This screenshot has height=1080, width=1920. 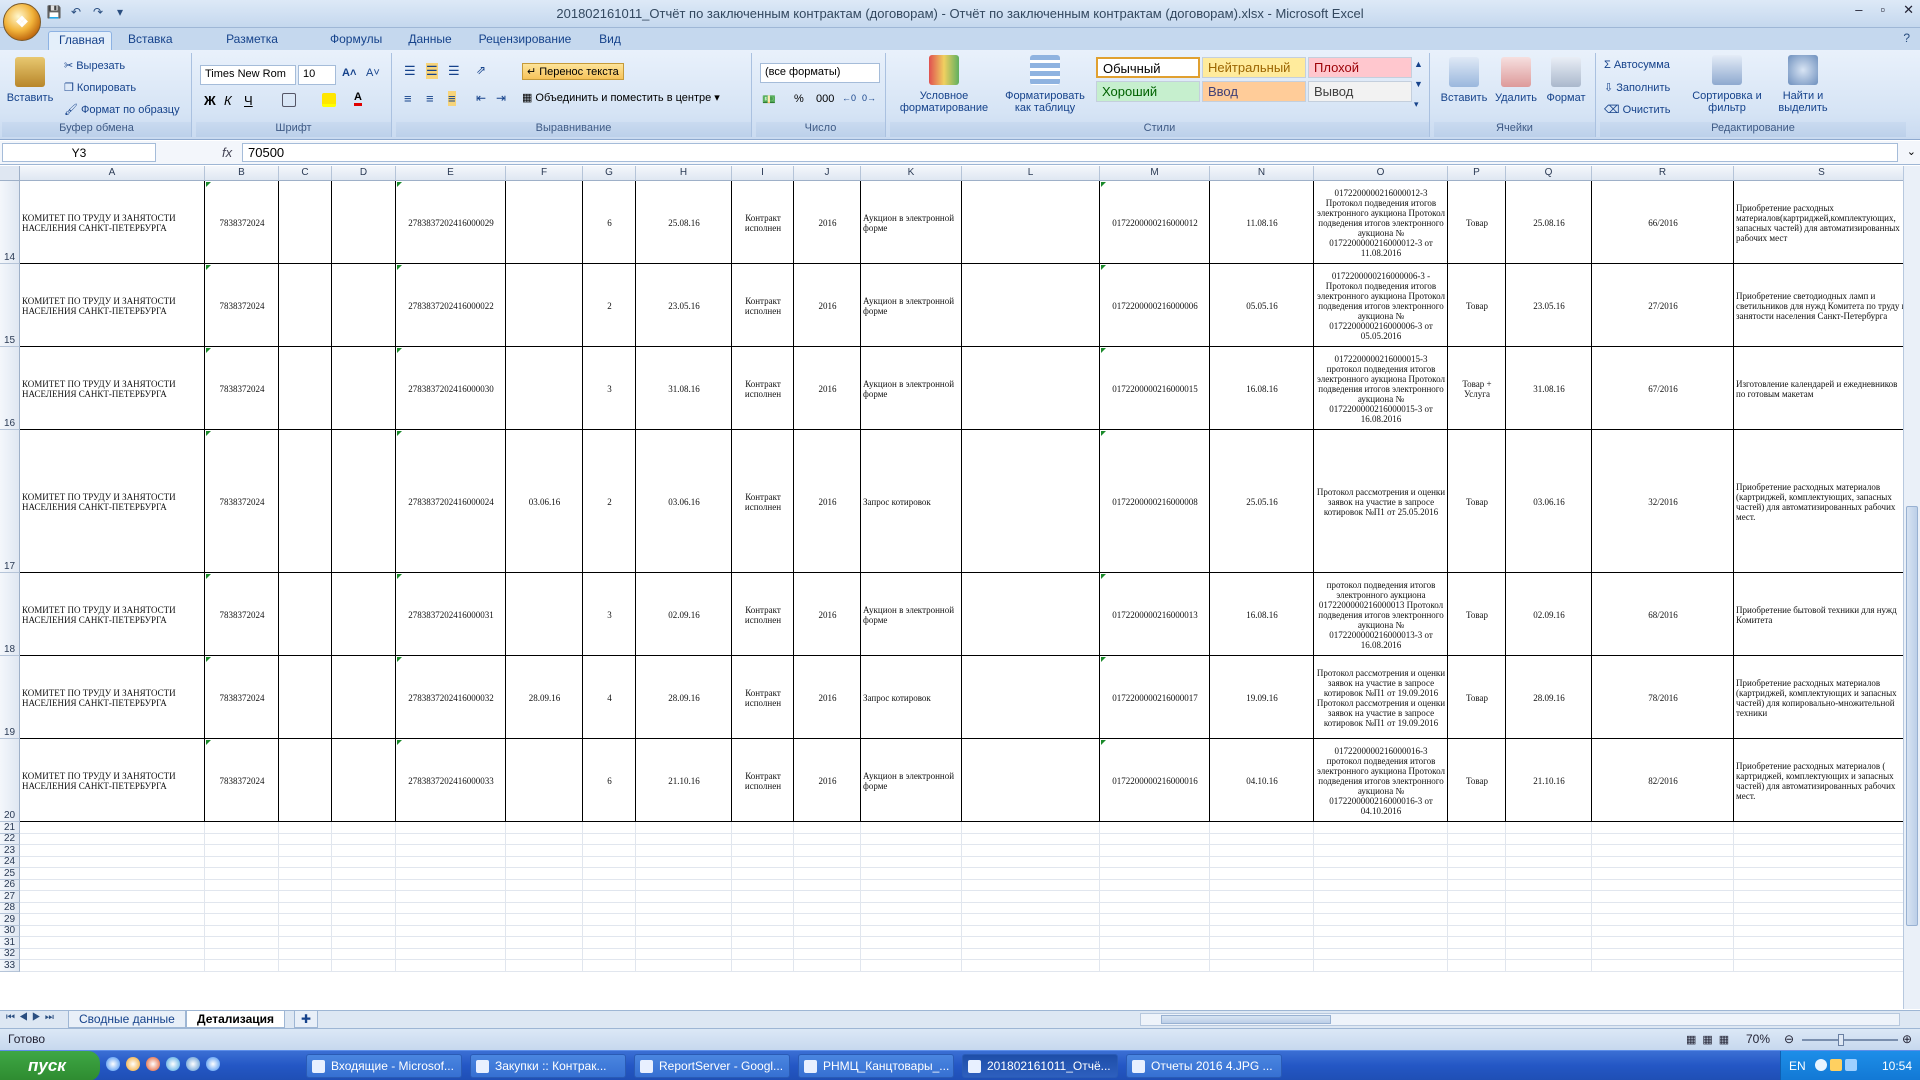 What do you see at coordinates (451, 780) in the screenshot?
I see `cell-e: 2783837202416000033` at bounding box center [451, 780].